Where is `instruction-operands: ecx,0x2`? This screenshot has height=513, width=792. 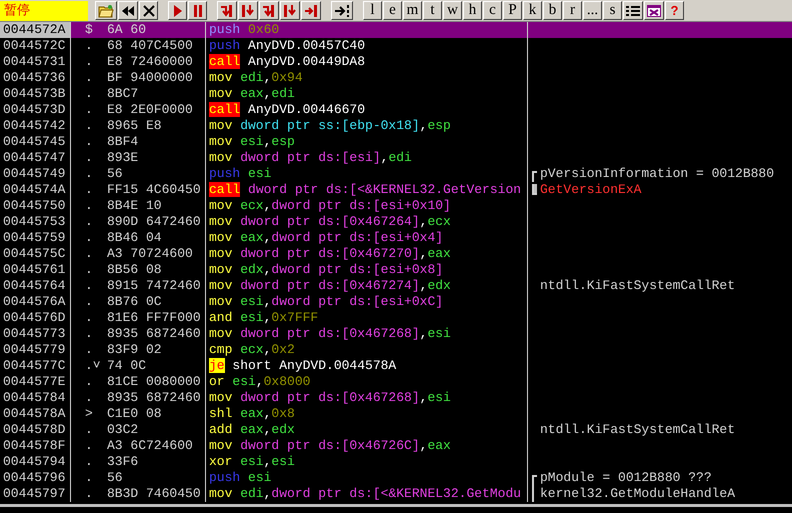
instruction-operands: ecx,0x2 is located at coordinates (267, 349).